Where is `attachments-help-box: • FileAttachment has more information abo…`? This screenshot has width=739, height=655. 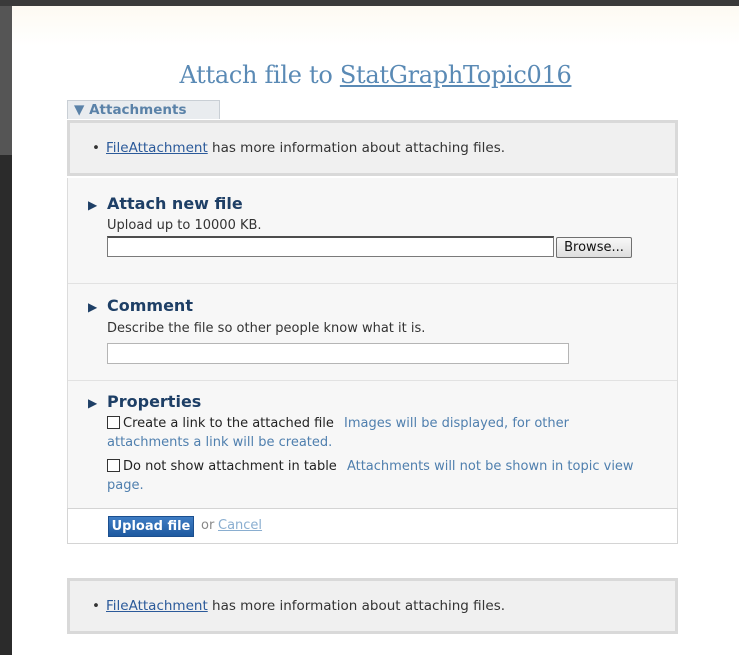 attachments-help-box: • FileAttachment has more information abo… is located at coordinates (372, 148).